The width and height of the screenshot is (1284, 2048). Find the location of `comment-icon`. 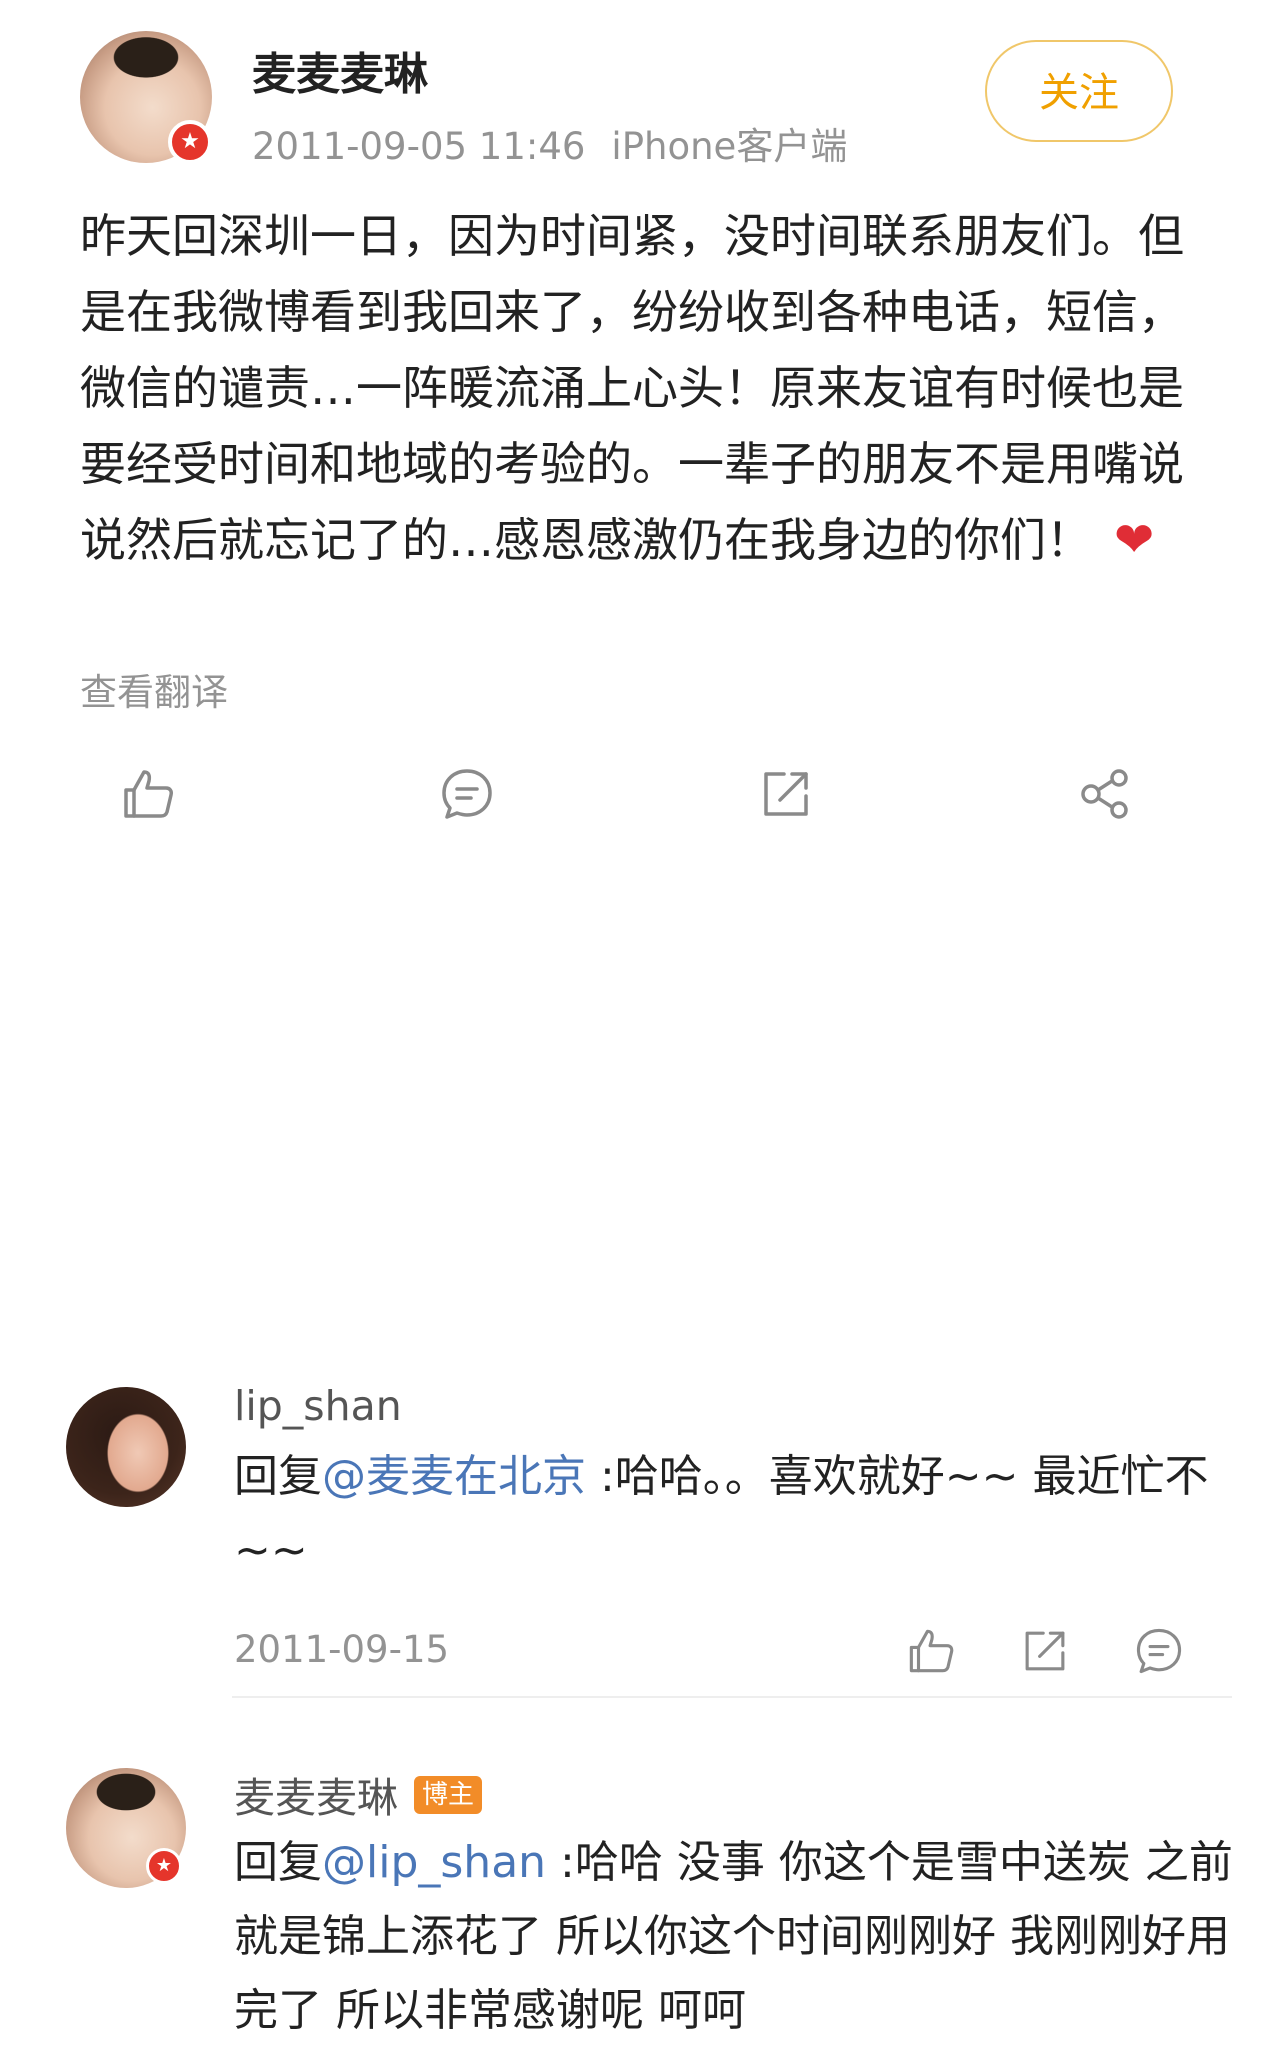

comment-icon is located at coordinates (467, 794).